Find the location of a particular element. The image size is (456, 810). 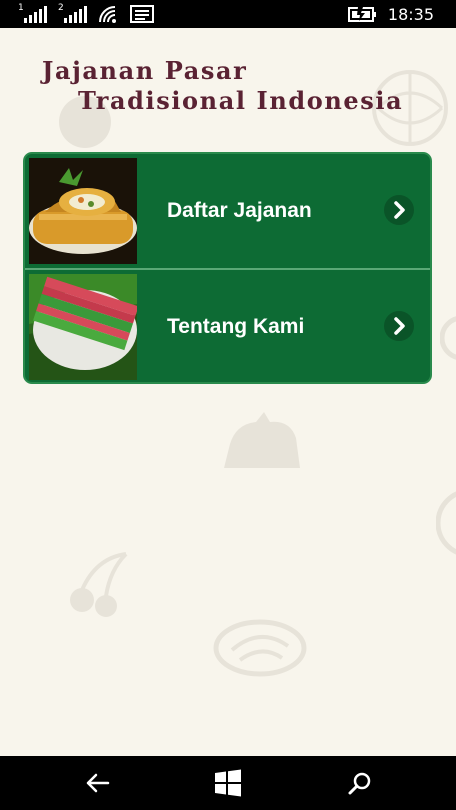

wifi-icon is located at coordinates (109, 14).